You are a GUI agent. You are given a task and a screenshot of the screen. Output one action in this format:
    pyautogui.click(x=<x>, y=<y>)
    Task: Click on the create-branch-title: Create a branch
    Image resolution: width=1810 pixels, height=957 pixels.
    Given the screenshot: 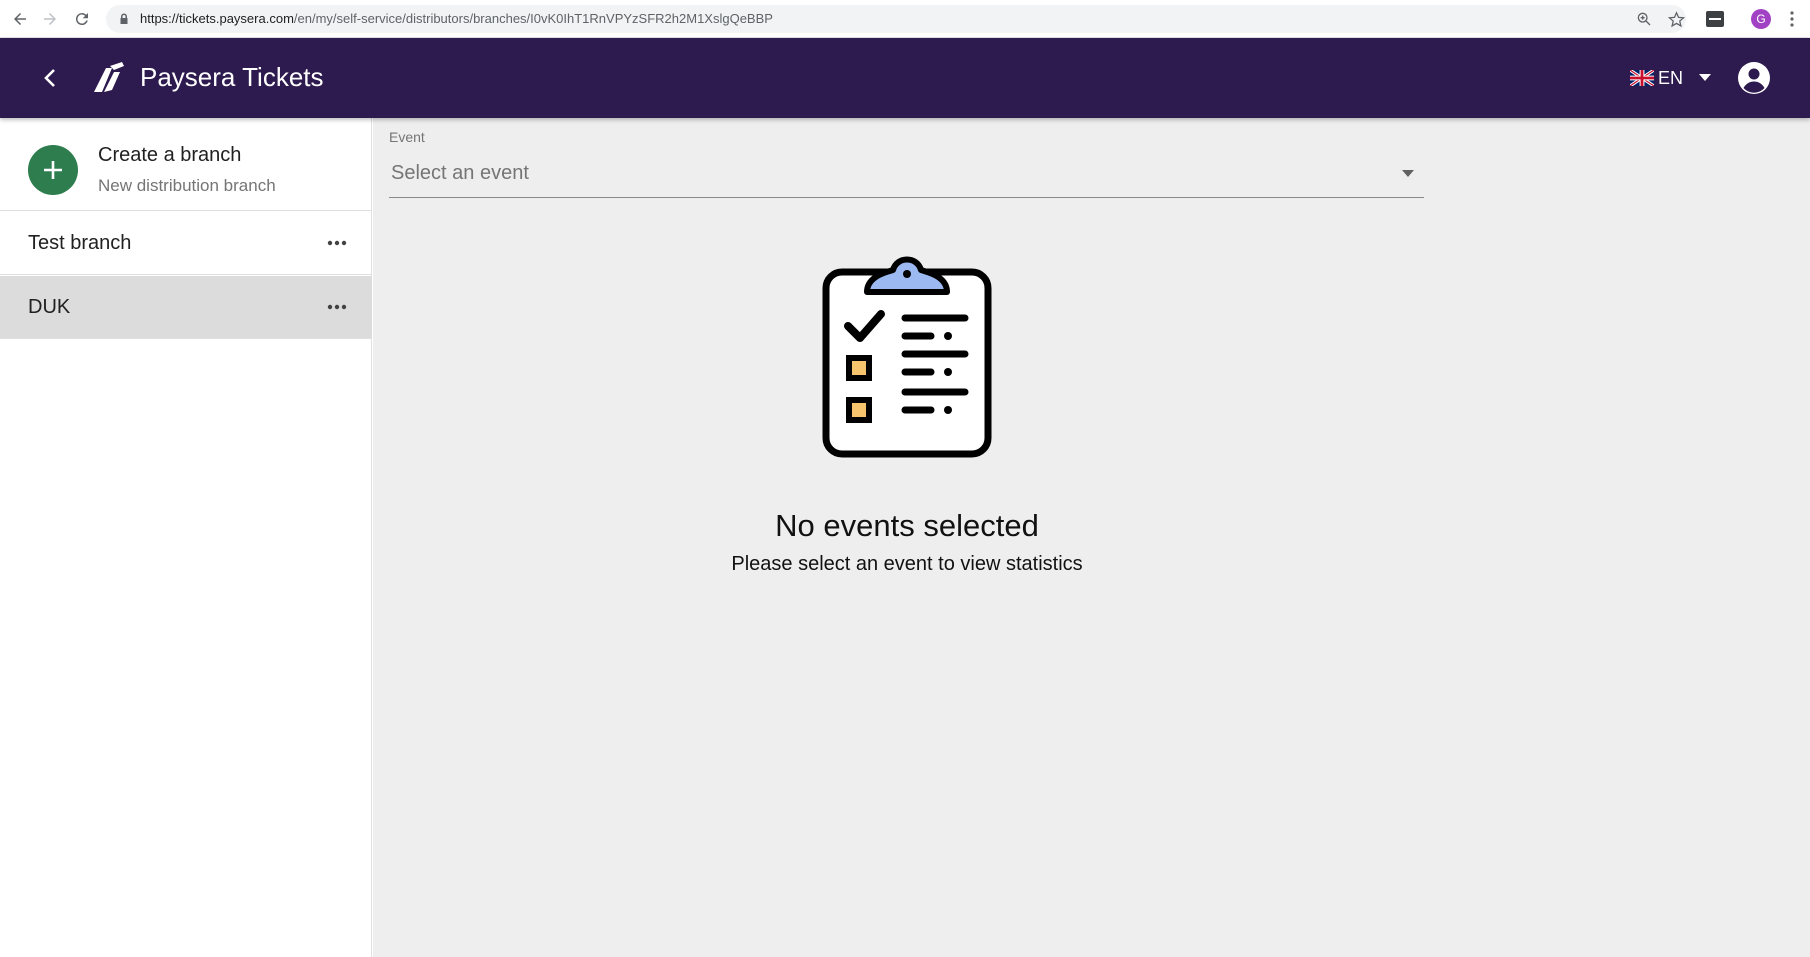 What is the action you would take?
    pyautogui.click(x=170, y=155)
    